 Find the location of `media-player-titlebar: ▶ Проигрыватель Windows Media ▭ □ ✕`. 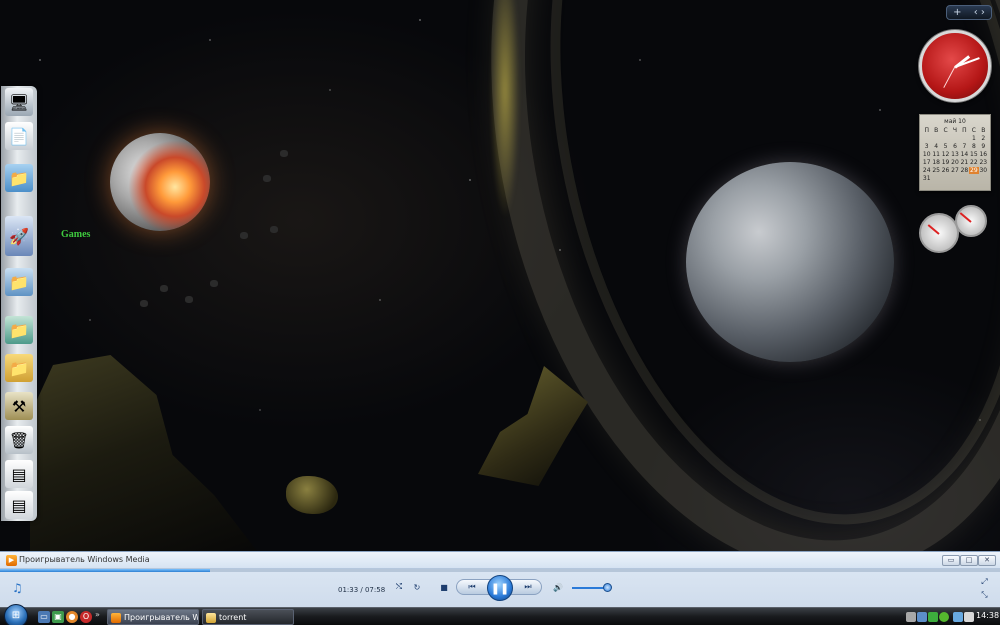

media-player-titlebar: ▶ Проигрыватель Windows Media ▭ □ ✕ is located at coordinates (500, 560).